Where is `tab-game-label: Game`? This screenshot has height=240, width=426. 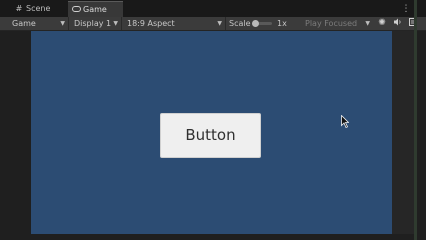
tab-game-label: Game is located at coordinates (95, 9).